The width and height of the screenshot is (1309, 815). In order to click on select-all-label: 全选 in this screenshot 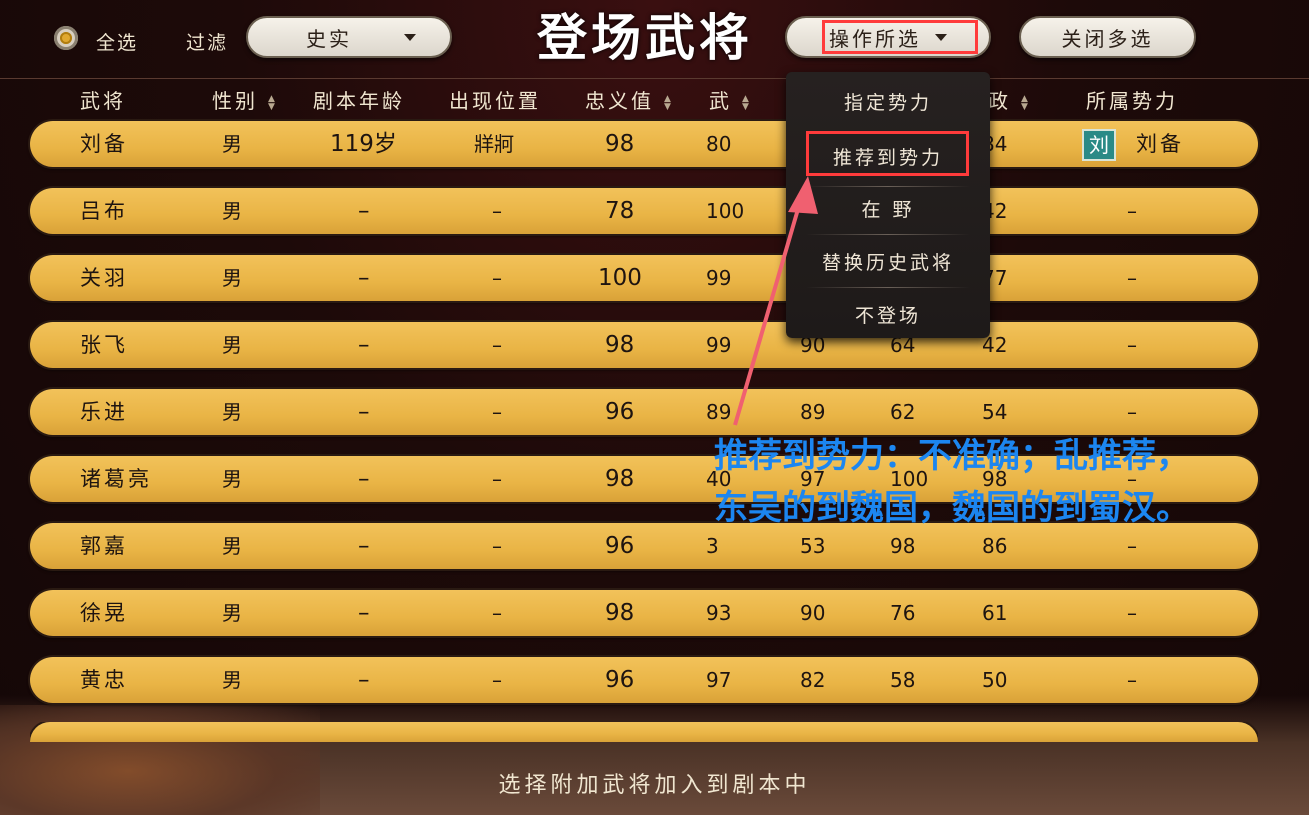, I will do `click(117, 41)`.